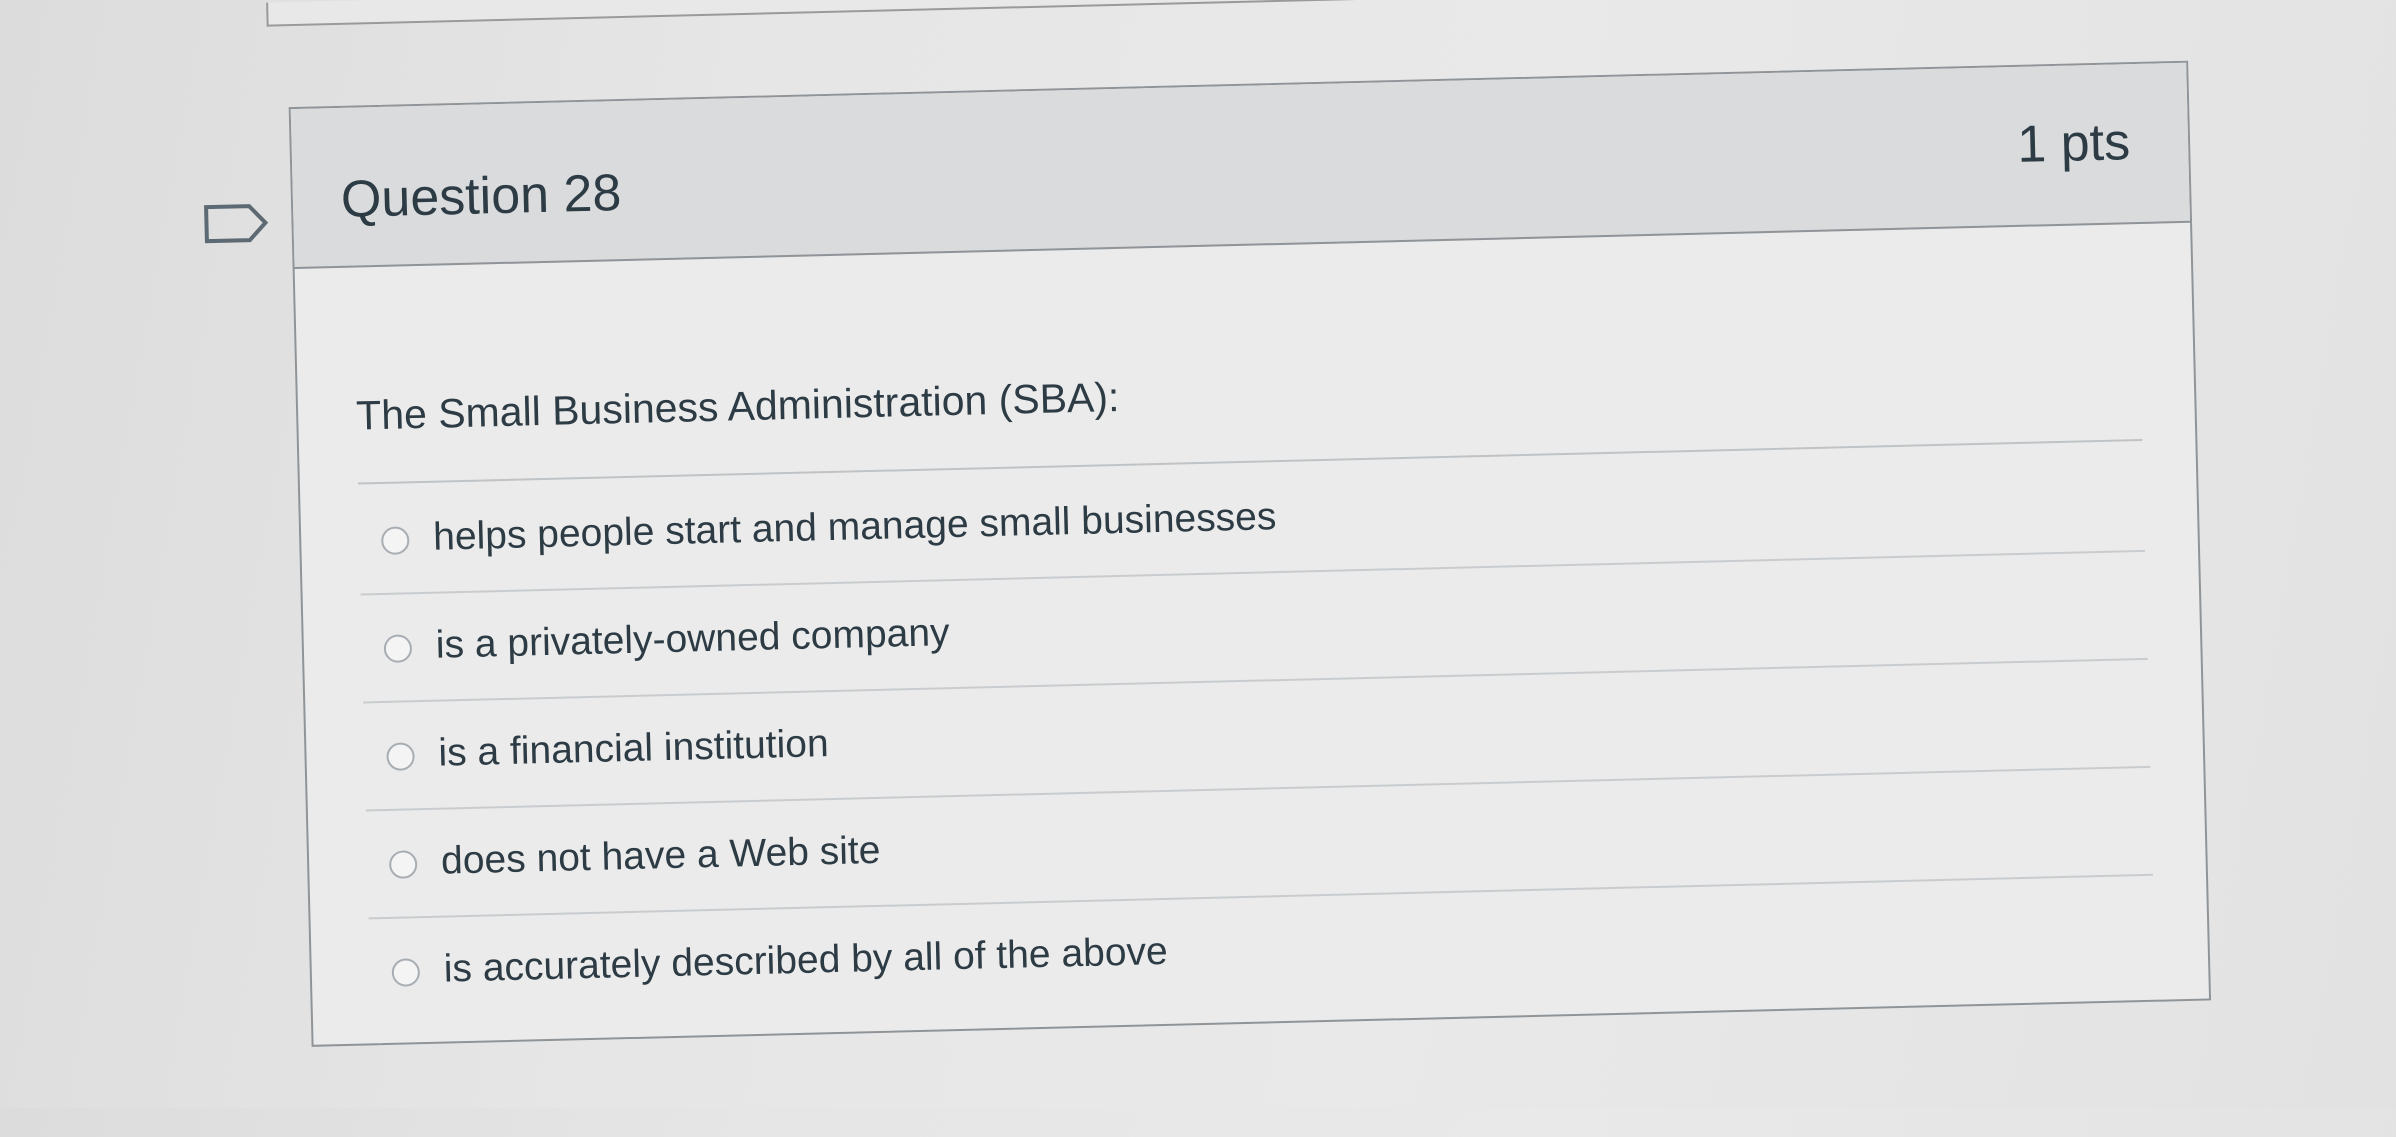 The height and width of the screenshot is (1137, 2396). What do you see at coordinates (2073, 143) in the screenshot?
I see `question-points: 1 pts` at bounding box center [2073, 143].